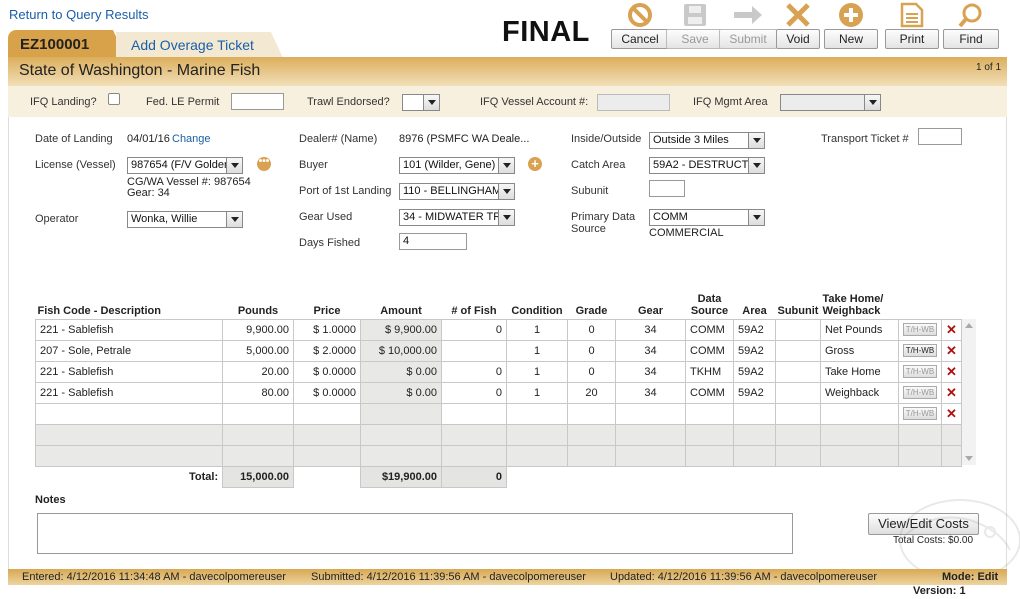 The width and height of the screenshot is (1020, 599). What do you see at coordinates (258, 329) in the screenshot?
I see `cell-pounds: 9,900.00` at bounding box center [258, 329].